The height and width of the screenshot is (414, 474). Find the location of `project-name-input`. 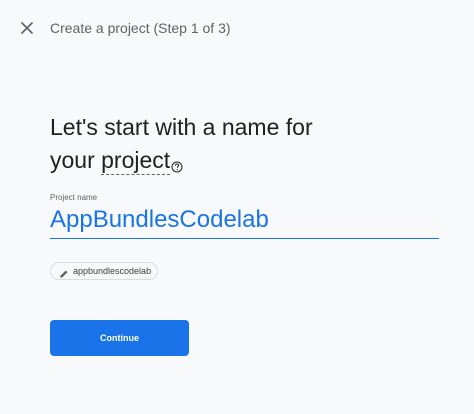

project-name-input is located at coordinates (244, 220).